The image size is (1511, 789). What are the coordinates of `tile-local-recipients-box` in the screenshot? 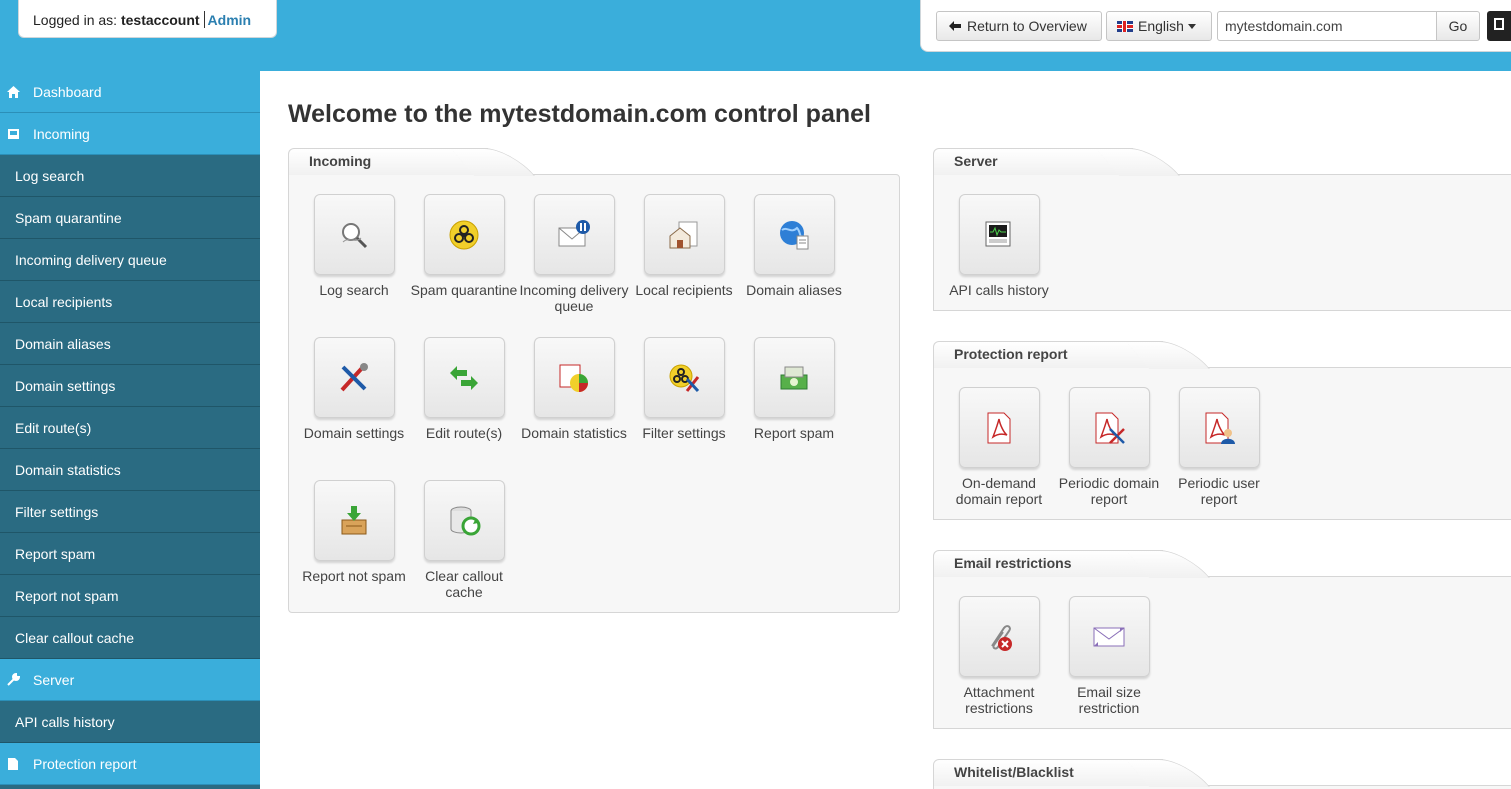 It's located at (684, 234).